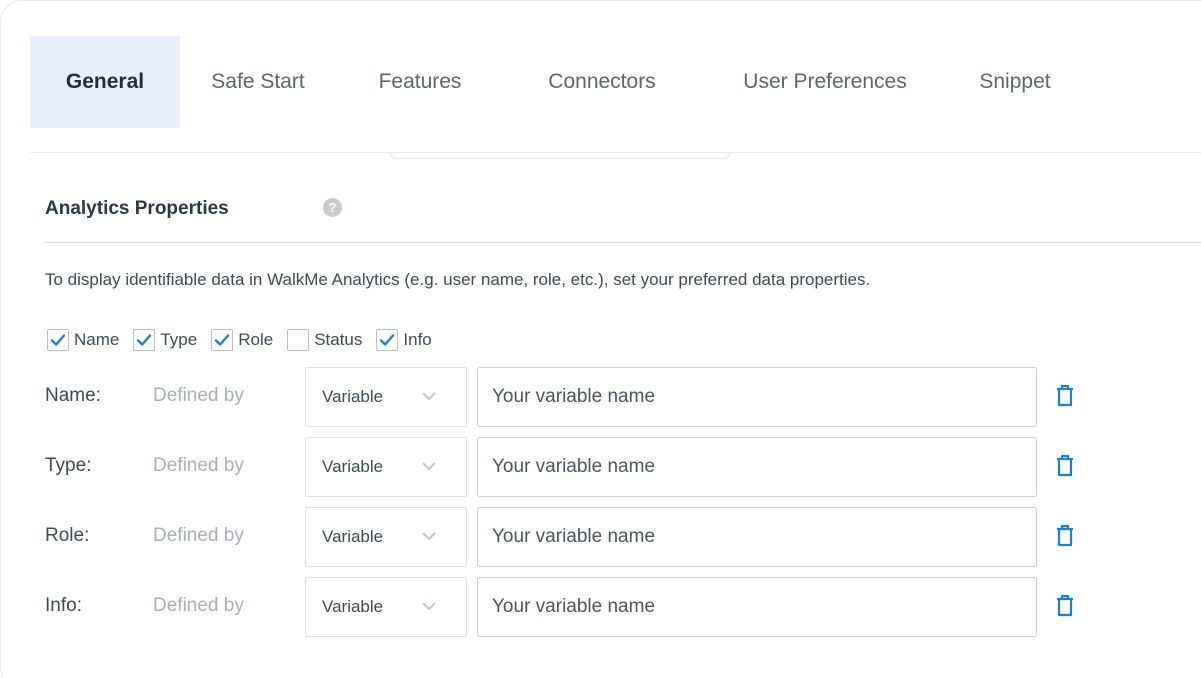 The image size is (1201, 678). Describe the element at coordinates (338, 339) in the screenshot. I see `checkbox-label: Status` at that location.